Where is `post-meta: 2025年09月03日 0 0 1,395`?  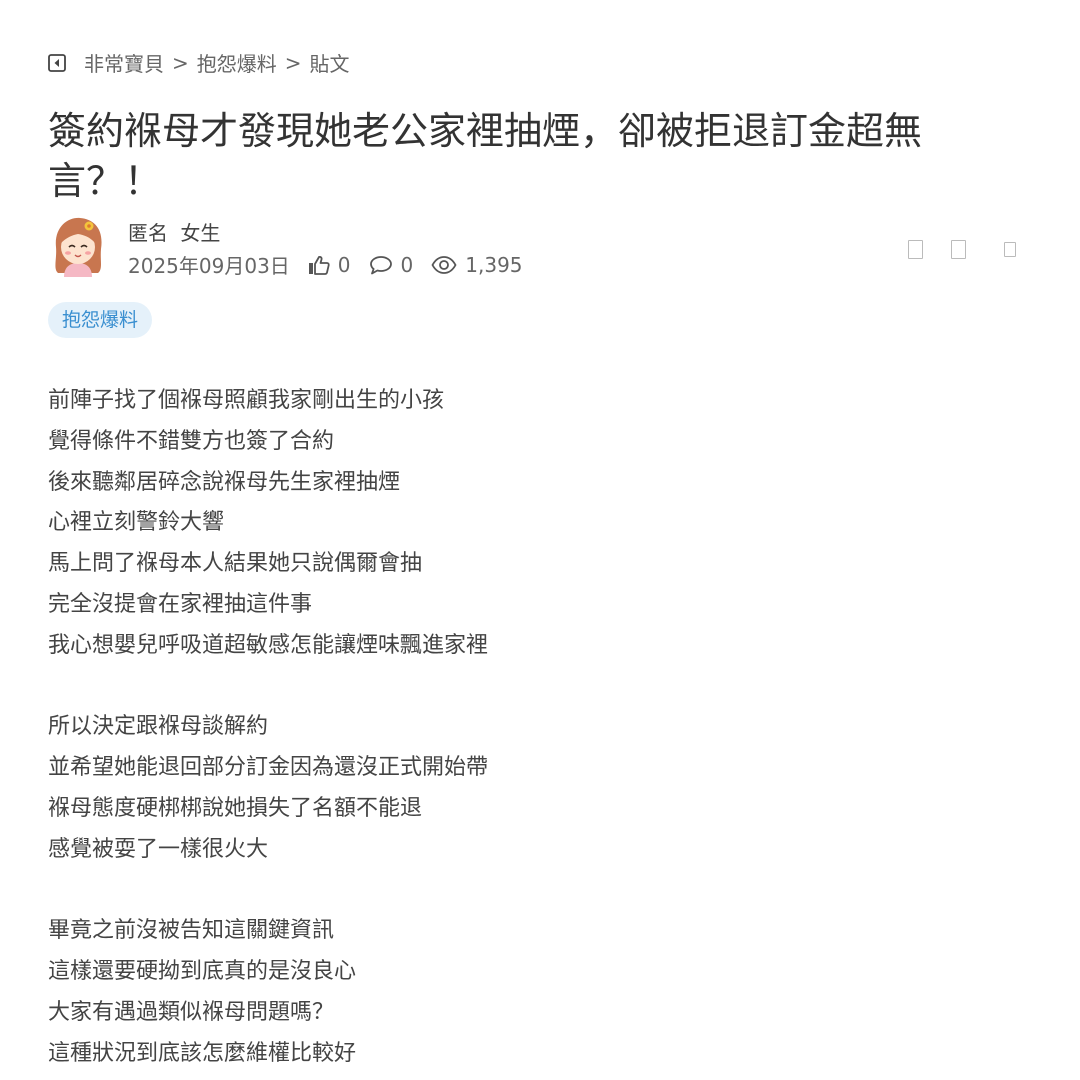
post-meta: 2025年09月03日 0 0 1,395 is located at coordinates (325, 264).